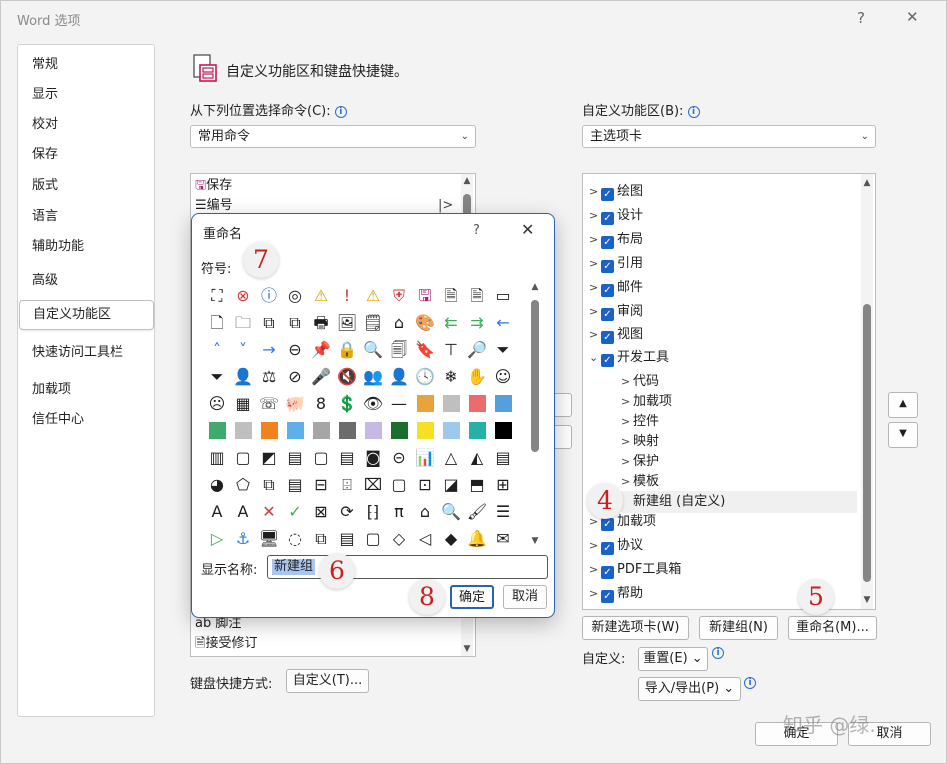 The width and height of the screenshot is (947, 764). Describe the element at coordinates (635, 628) in the screenshot. I see `new-tab-button: 新建选项卡(W)` at that location.